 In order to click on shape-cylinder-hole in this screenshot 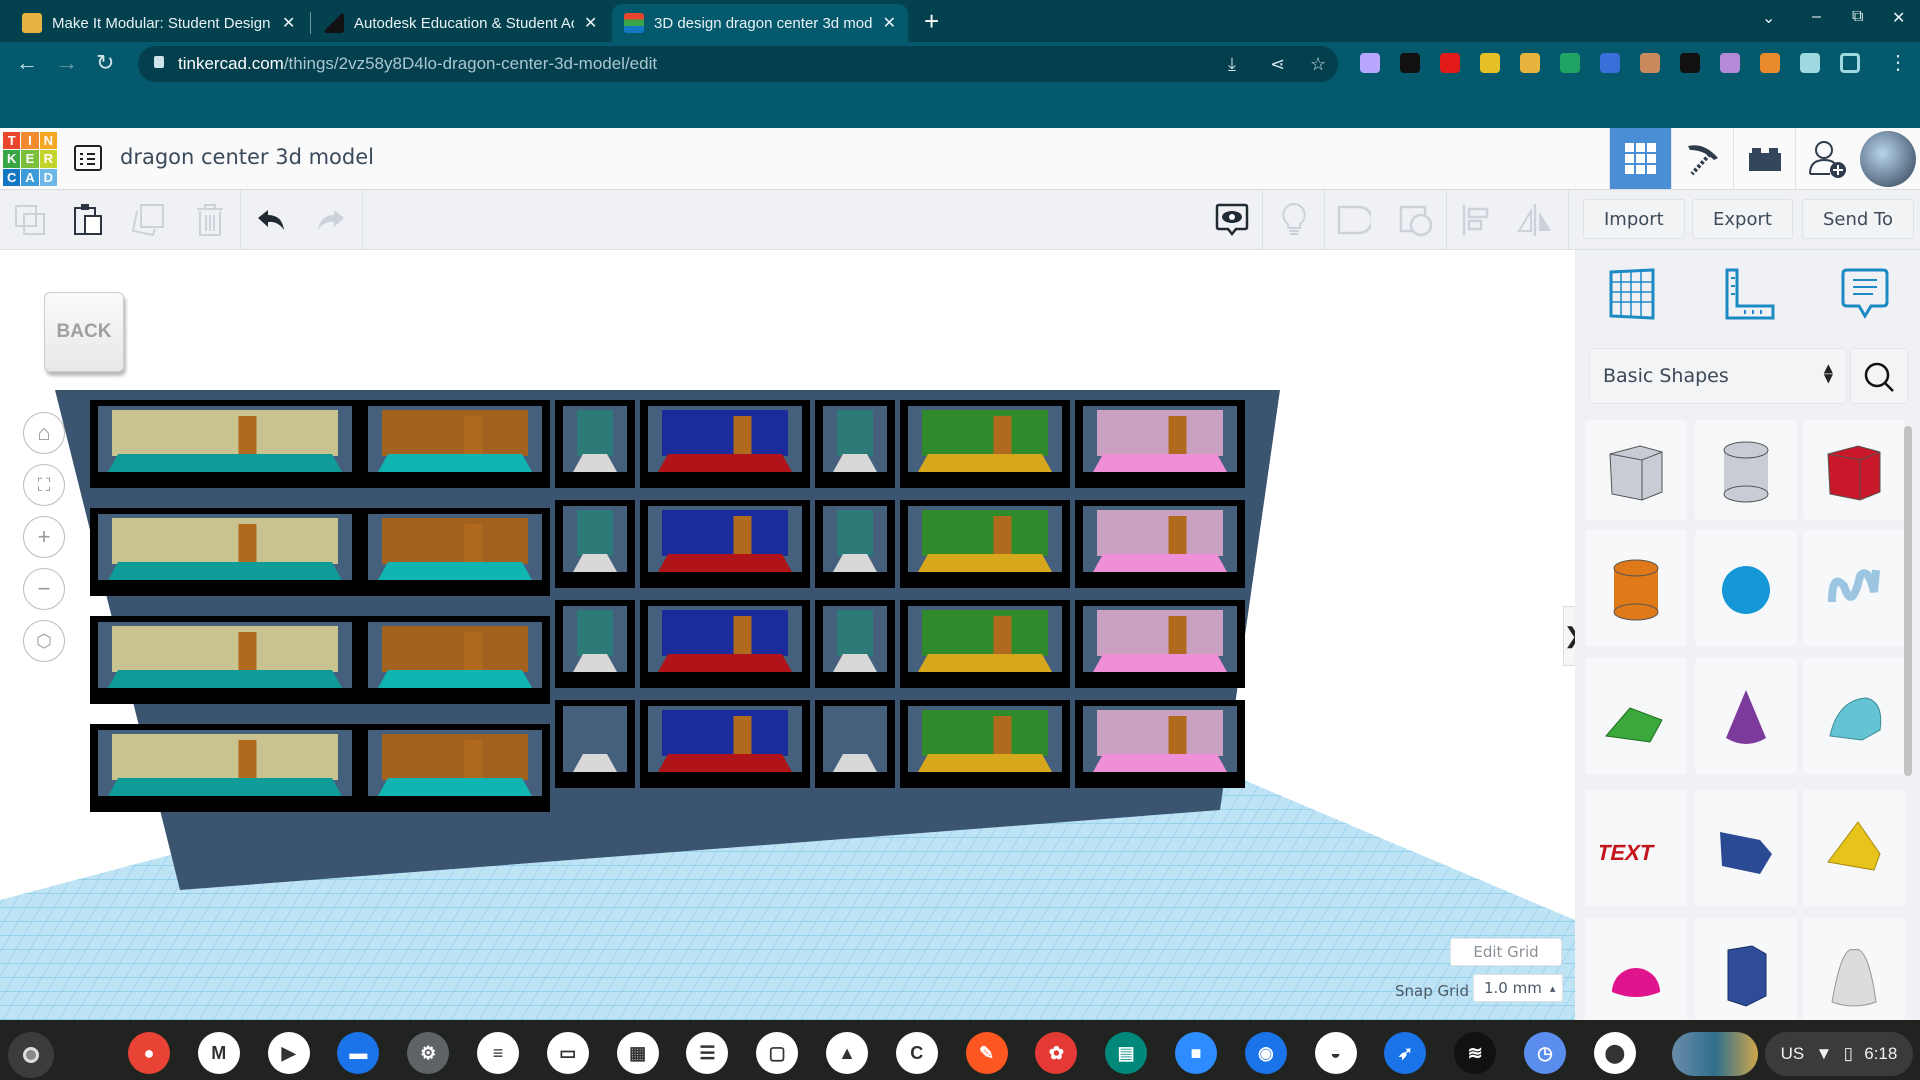, I will do `click(1746, 470)`.